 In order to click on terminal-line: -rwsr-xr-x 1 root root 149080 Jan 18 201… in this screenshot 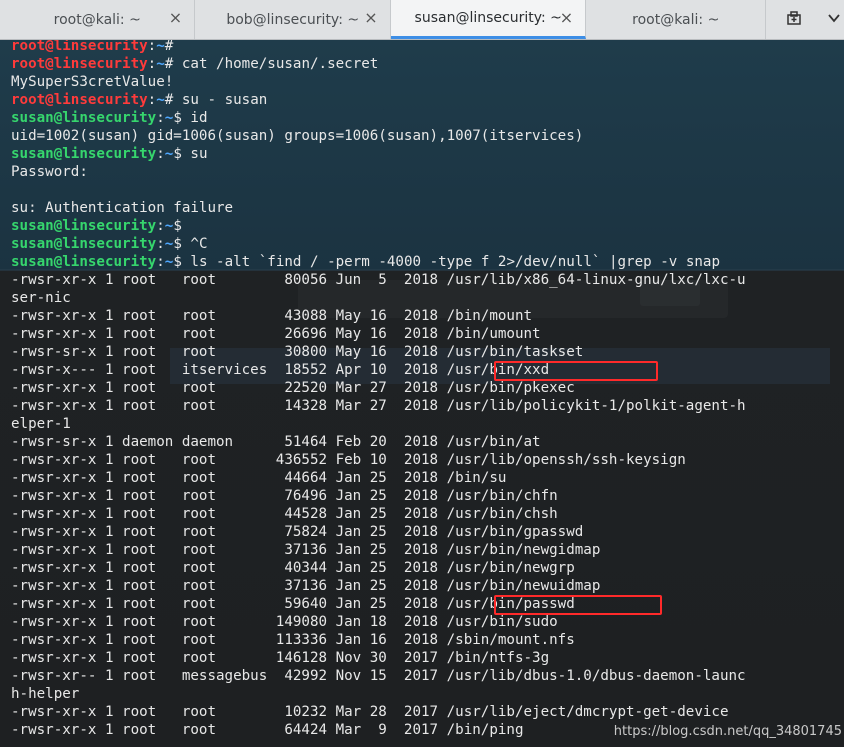, I will do `click(378, 622)`.